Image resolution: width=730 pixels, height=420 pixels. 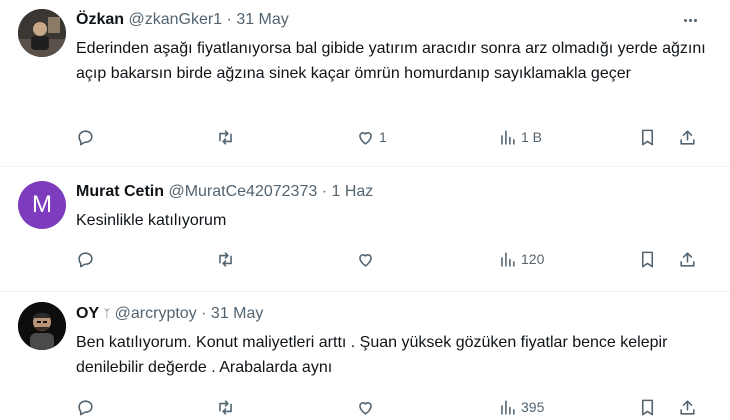 I want to click on tweet-header: Özkan @zkanGker1 · 31 May, so click(x=182, y=20).